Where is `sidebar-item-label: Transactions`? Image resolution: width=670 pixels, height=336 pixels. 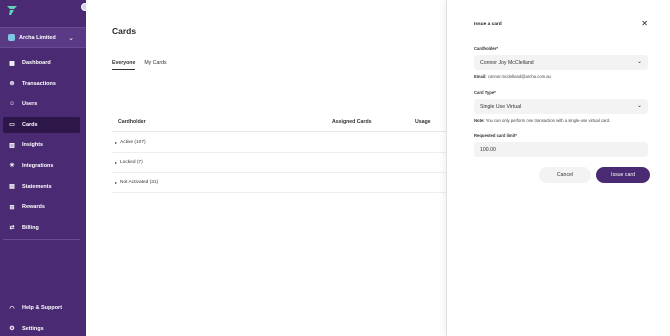
sidebar-item-label: Transactions is located at coordinates (39, 83).